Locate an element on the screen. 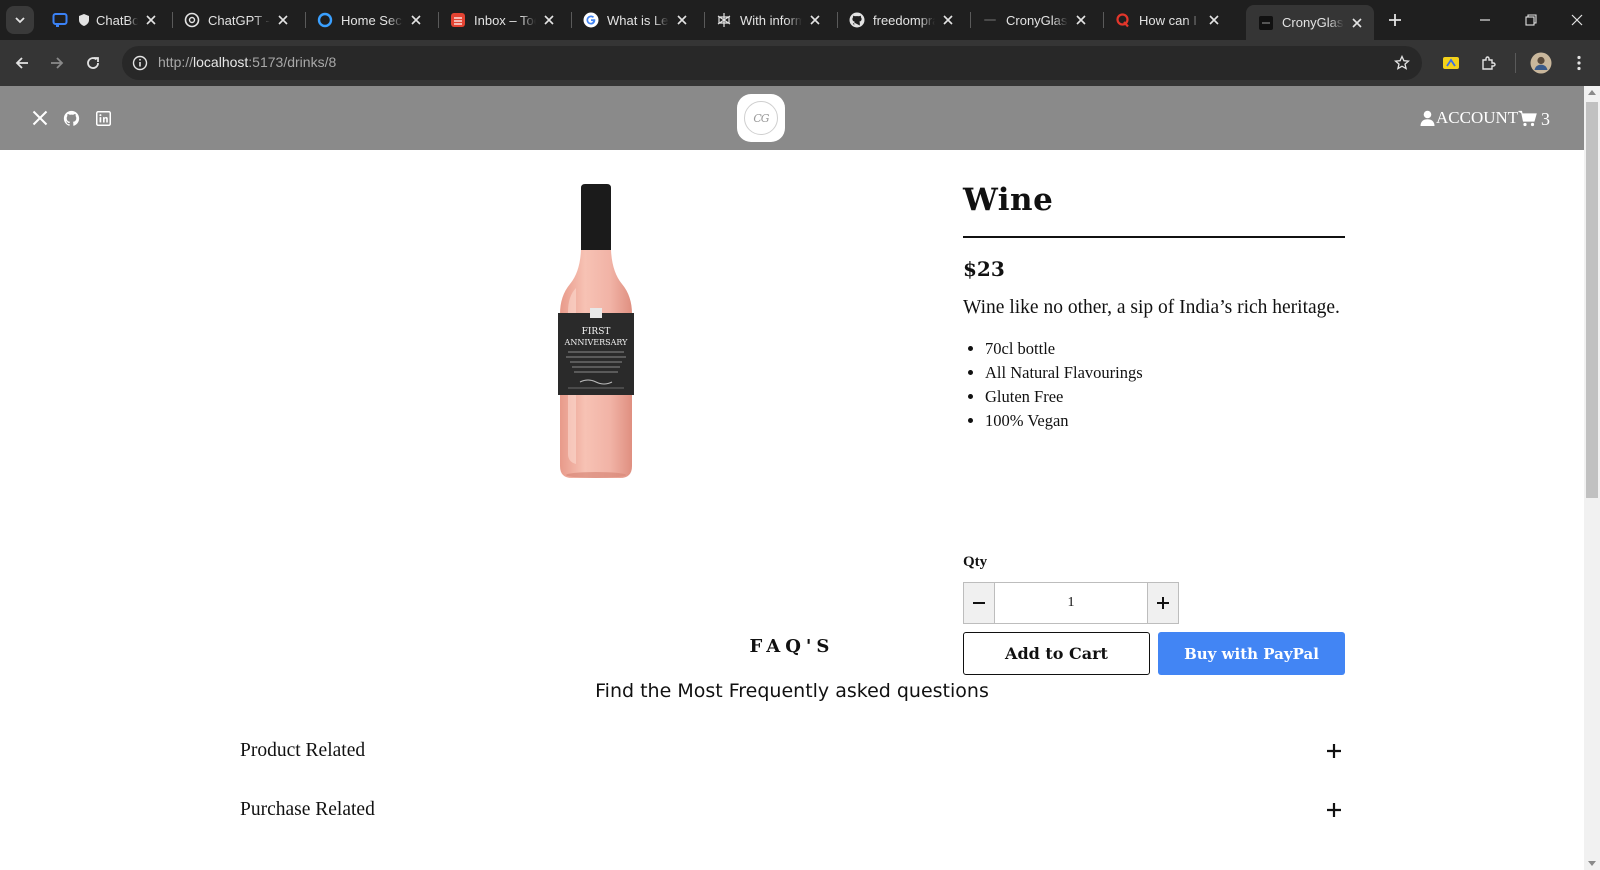 This screenshot has height=870, width=1600. x-icon is located at coordinates (40, 118).